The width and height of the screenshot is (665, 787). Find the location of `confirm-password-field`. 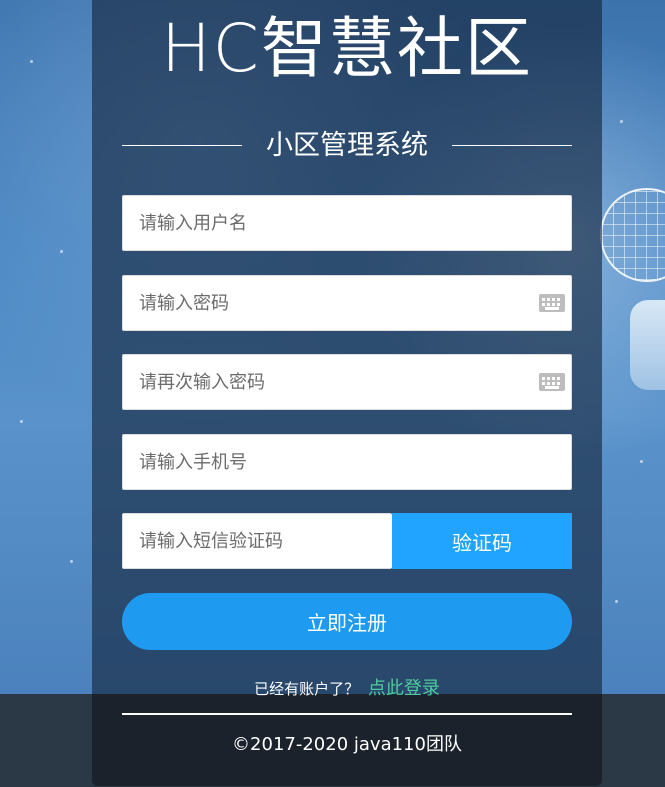

confirm-password-field is located at coordinates (347, 382).